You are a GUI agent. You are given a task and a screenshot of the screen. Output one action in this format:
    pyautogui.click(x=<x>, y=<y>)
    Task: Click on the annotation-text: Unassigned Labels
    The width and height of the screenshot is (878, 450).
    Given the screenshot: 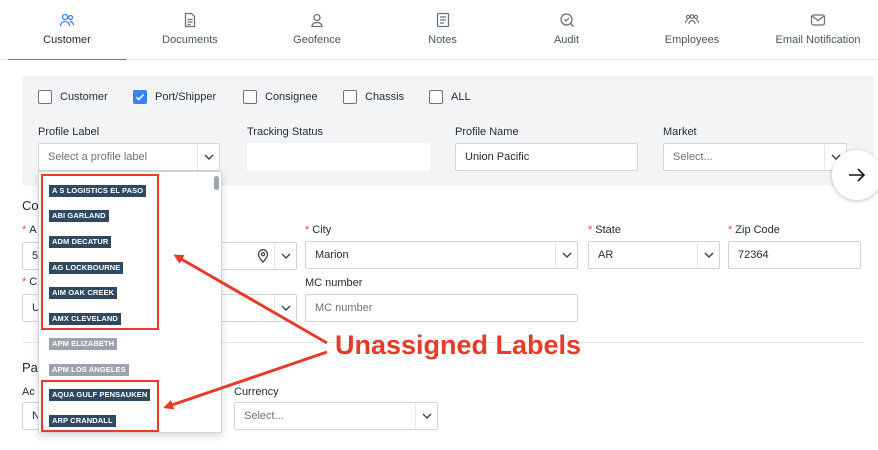 What is the action you would take?
    pyautogui.click(x=458, y=345)
    